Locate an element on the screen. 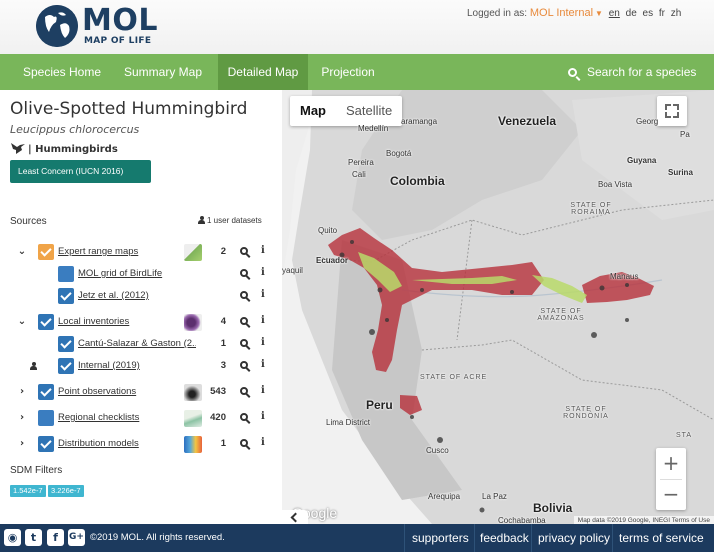 The width and height of the screenshot is (714, 552). nav-detailed-map: Detailed Map is located at coordinates (263, 72).